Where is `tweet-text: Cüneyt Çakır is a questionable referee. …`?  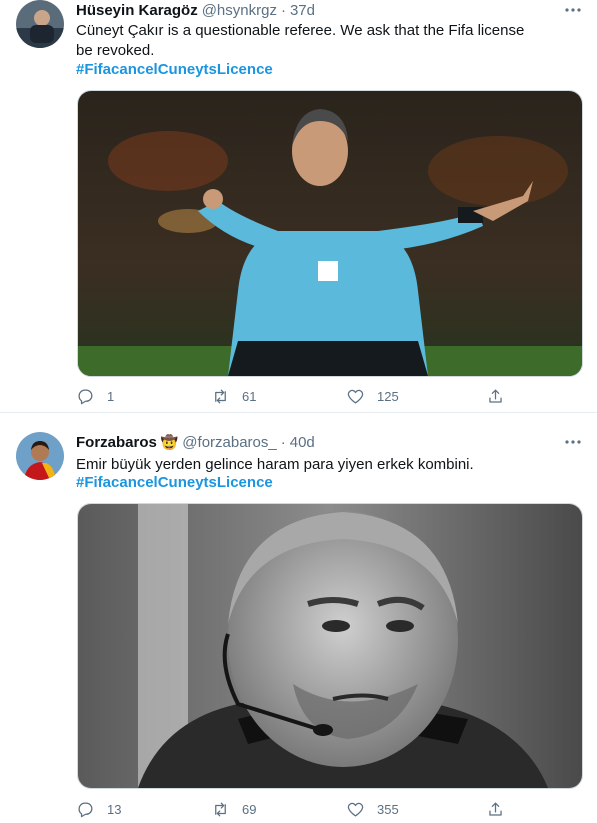
tweet-text: Cüneyt Çakır is a questionable referee. … is located at coordinates (300, 40).